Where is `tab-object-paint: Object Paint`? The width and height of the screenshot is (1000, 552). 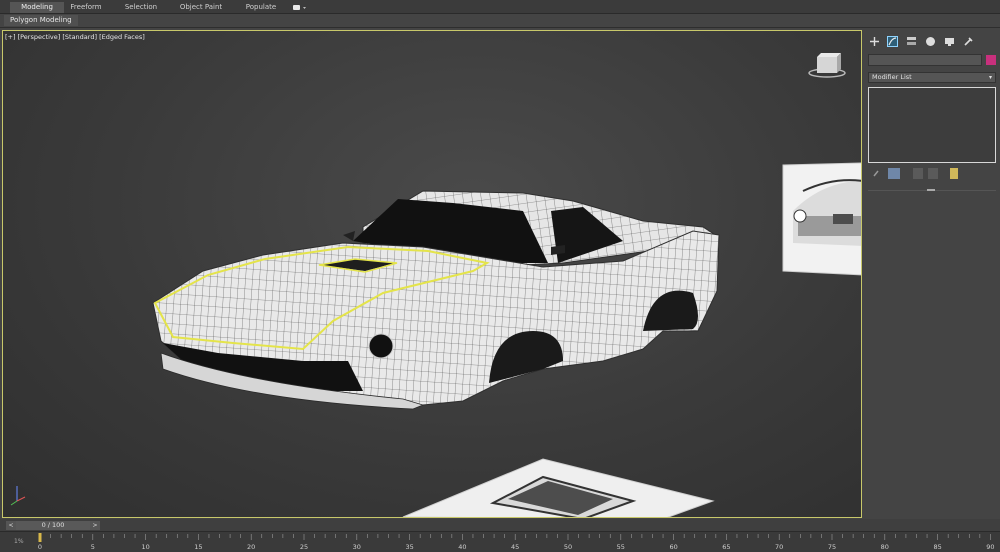
tab-object-paint: Object Paint is located at coordinates (201, 7).